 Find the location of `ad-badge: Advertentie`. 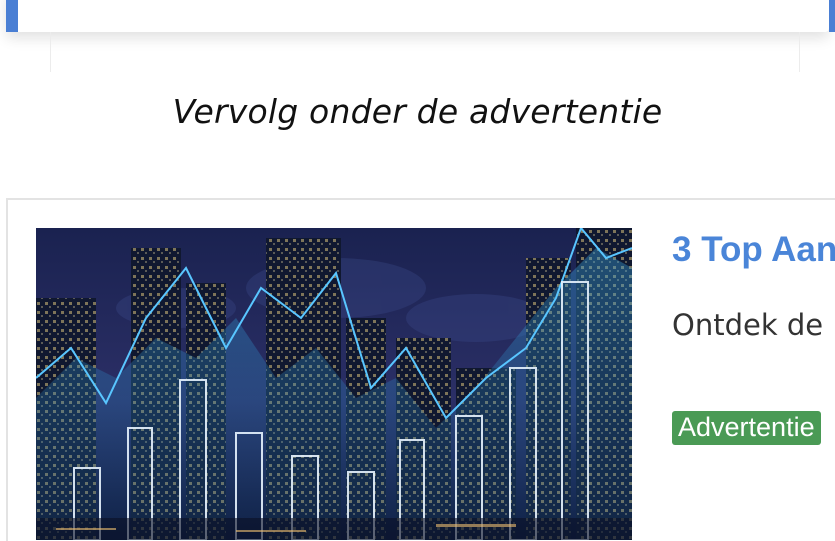

ad-badge: Advertentie is located at coordinates (746, 428).